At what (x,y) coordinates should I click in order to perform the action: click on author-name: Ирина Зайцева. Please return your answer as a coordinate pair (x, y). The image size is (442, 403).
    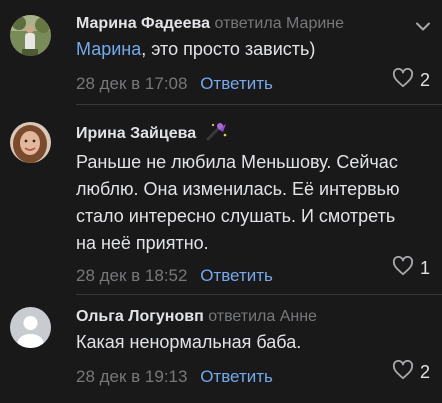
    Looking at the image, I should click on (136, 133).